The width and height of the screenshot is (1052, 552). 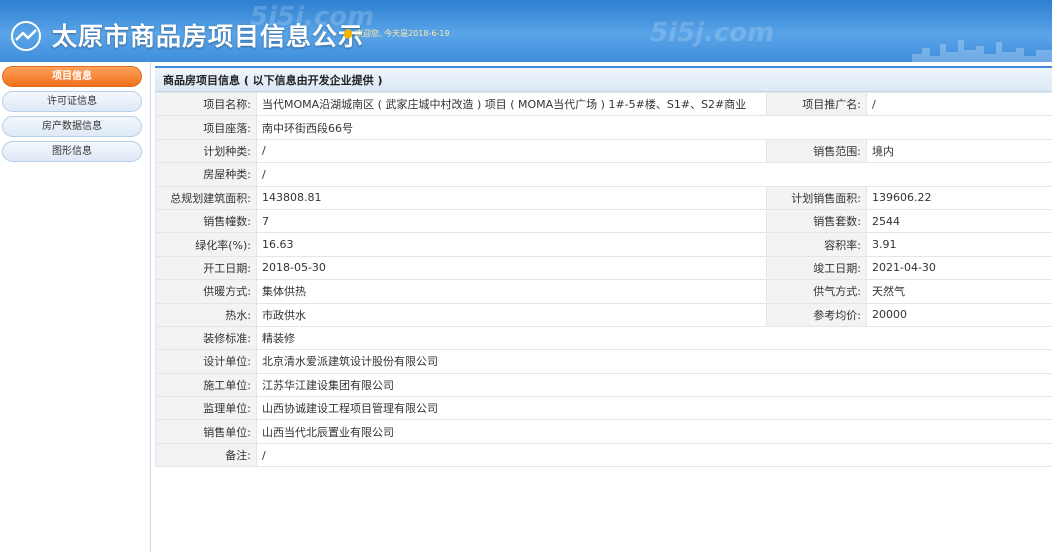 What do you see at coordinates (603, 79) in the screenshot?
I see `section-title: 商品房项目信息 ( 以下信息由开发企业提供 )` at bounding box center [603, 79].